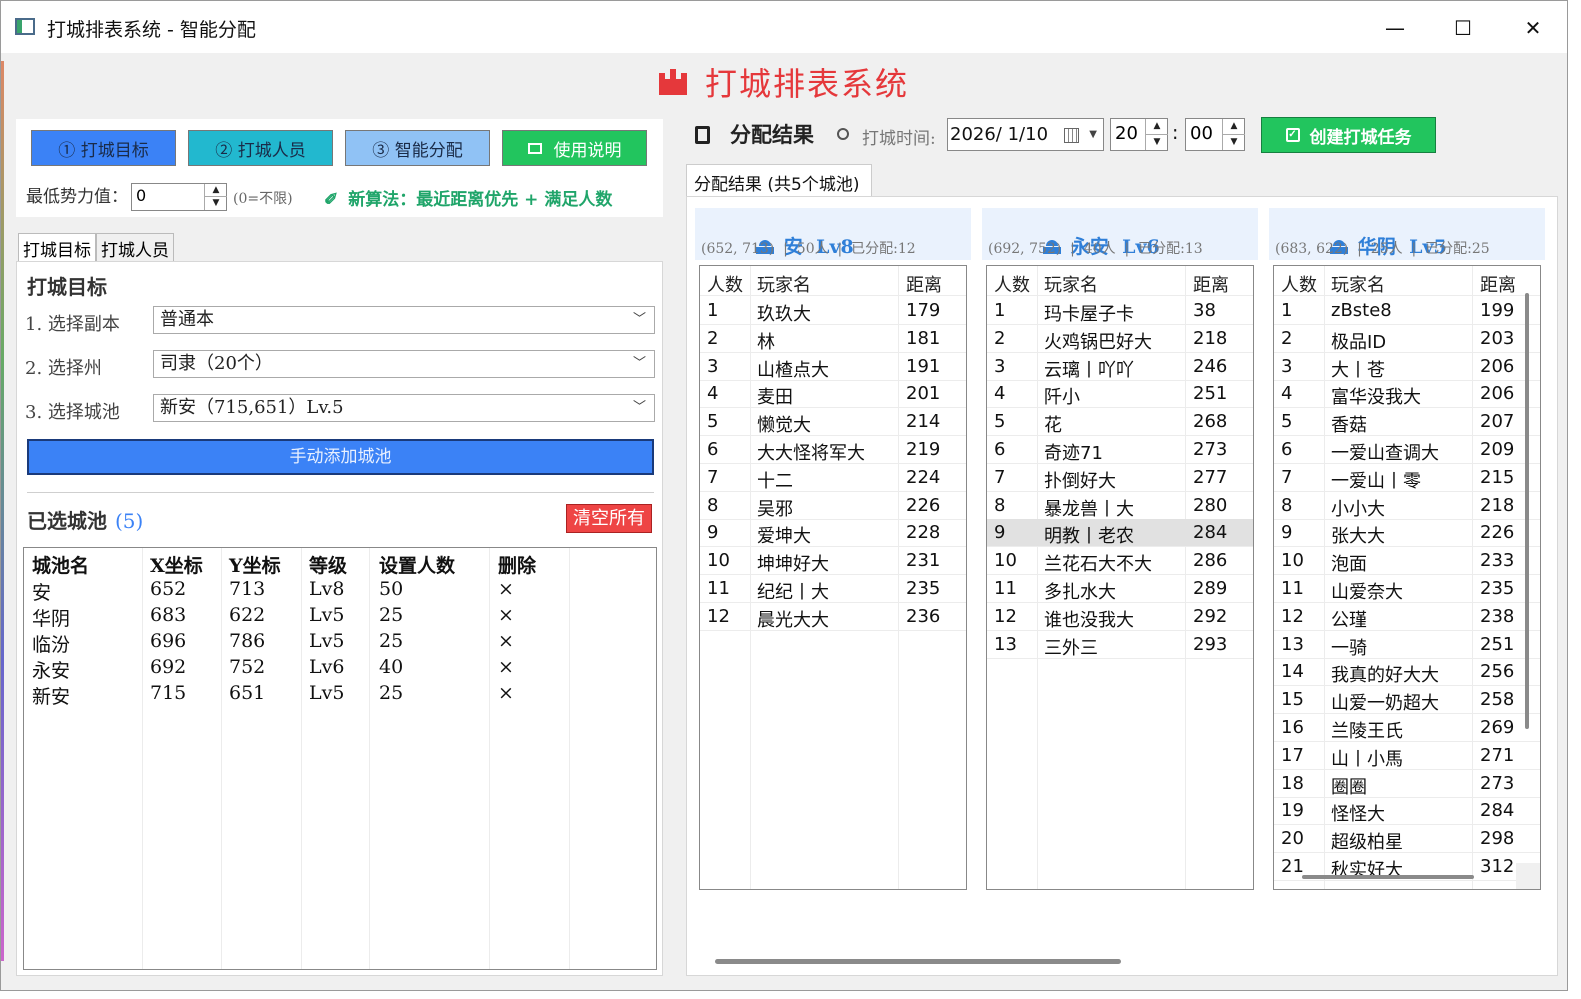 Image resolution: width=1581 pixels, height=999 pixels. Describe the element at coordinates (1407, 672) in the screenshot. I see `list-item: 14 我真的好大大 256` at that location.